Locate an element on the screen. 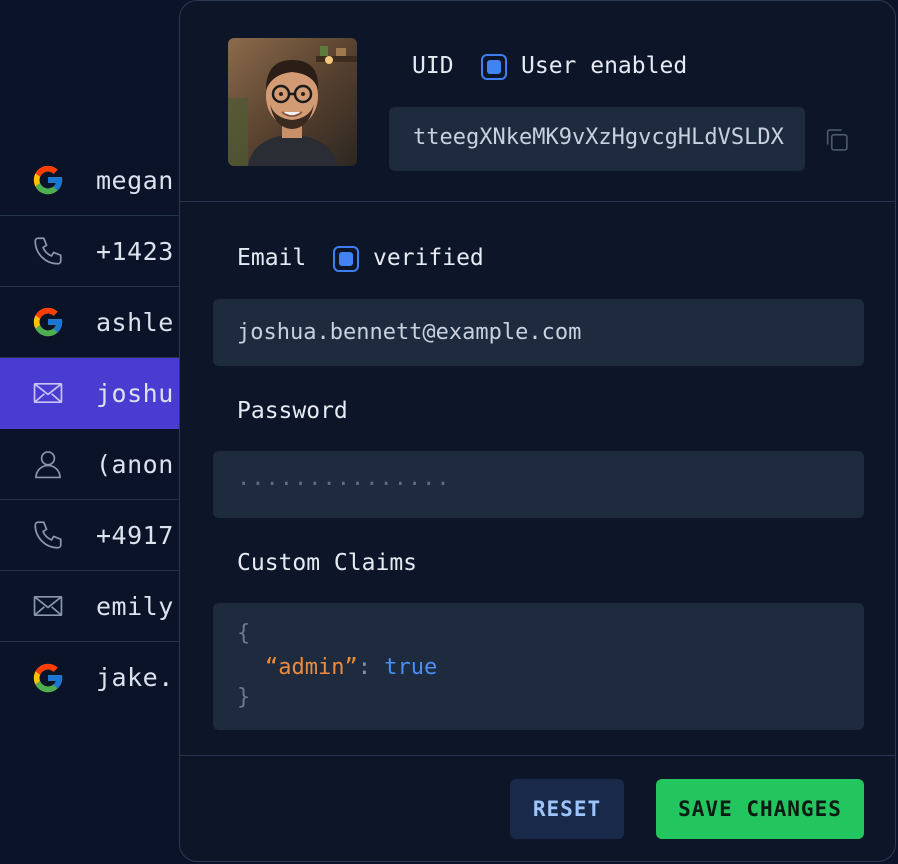 Image resolution: width=898 pixels, height=864 pixels. email-field: joshua.bennett@example.com is located at coordinates (538, 332).